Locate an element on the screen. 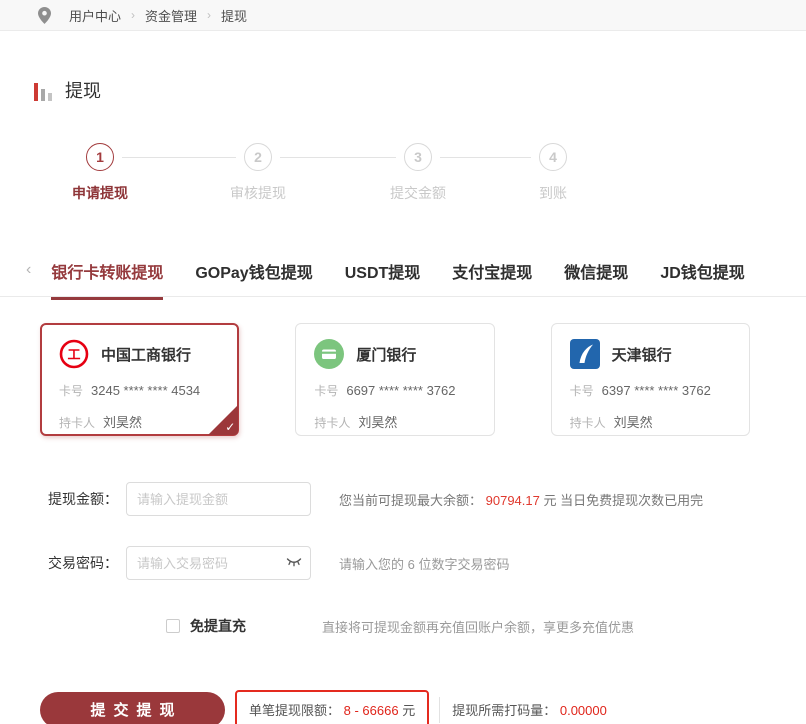 The image size is (806, 724). amount-hint-prefix: 您当前可提现最大余额： is located at coordinates (411, 500).